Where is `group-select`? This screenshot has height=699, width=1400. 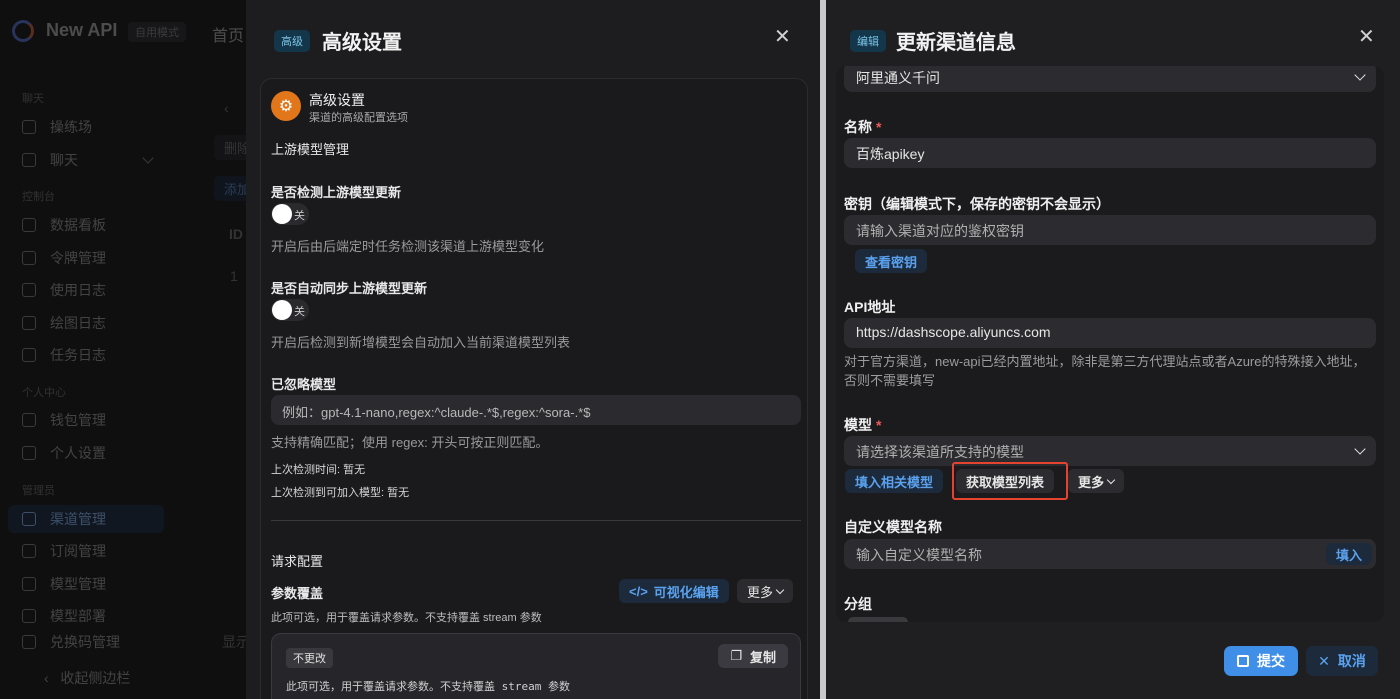
group-select is located at coordinates (878, 619).